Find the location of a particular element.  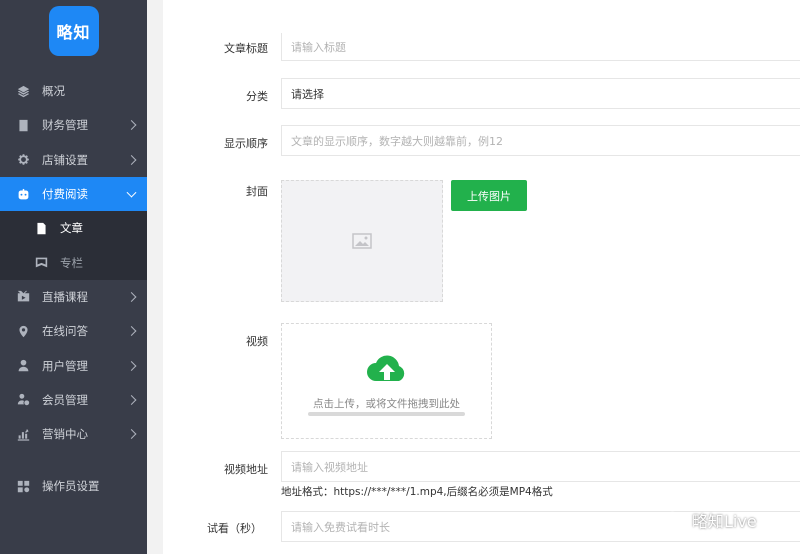

operator-icon is located at coordinates (23, 486).